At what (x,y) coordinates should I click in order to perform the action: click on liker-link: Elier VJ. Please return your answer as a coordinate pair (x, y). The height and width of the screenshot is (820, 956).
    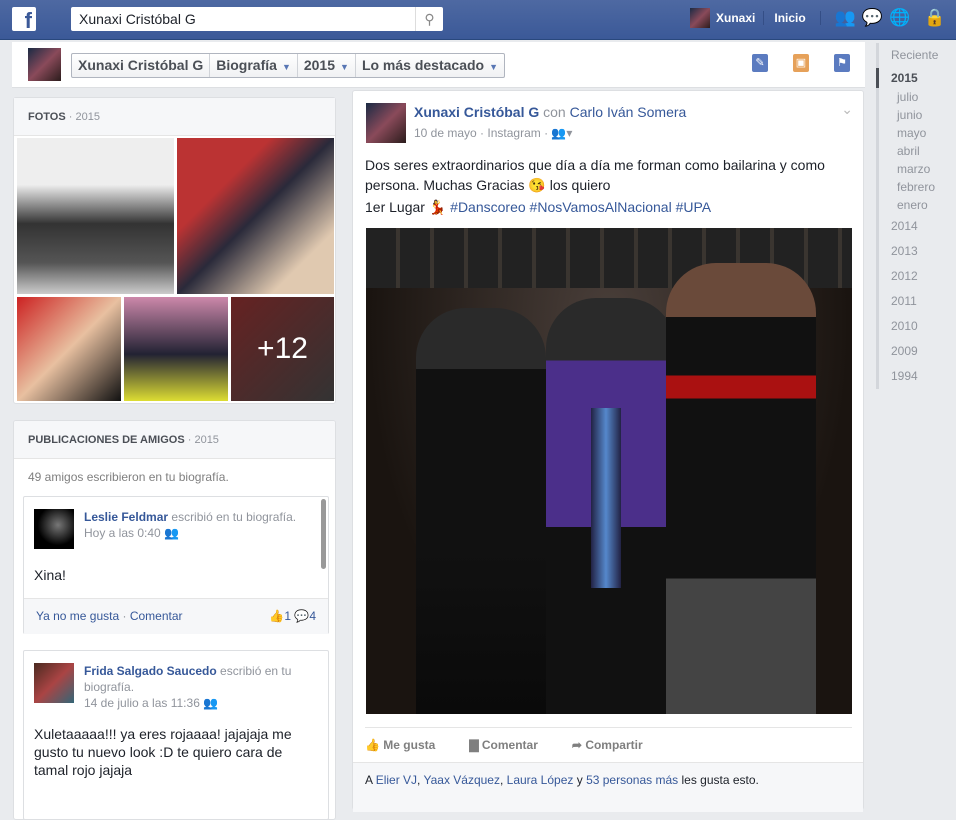
    Looking at the image, I should click on (396, 780).